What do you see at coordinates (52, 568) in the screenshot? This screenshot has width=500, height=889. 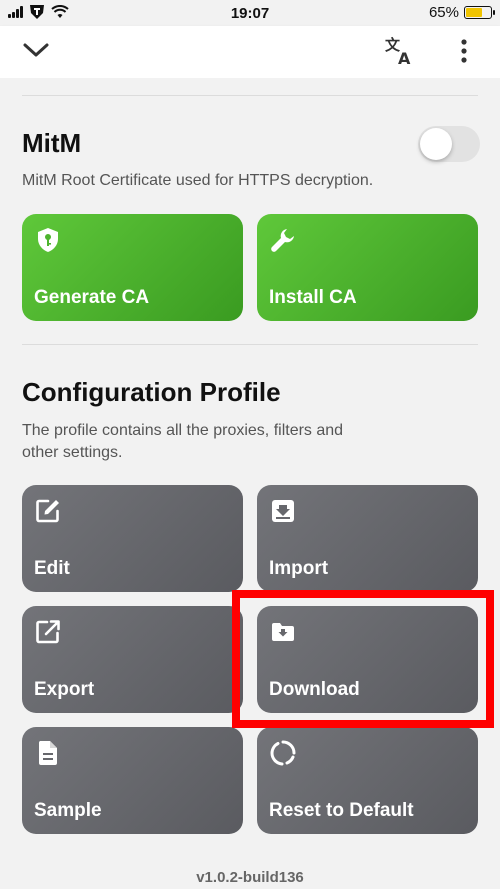 I see `edit-label: Edit` at bounding box center [52, 568].